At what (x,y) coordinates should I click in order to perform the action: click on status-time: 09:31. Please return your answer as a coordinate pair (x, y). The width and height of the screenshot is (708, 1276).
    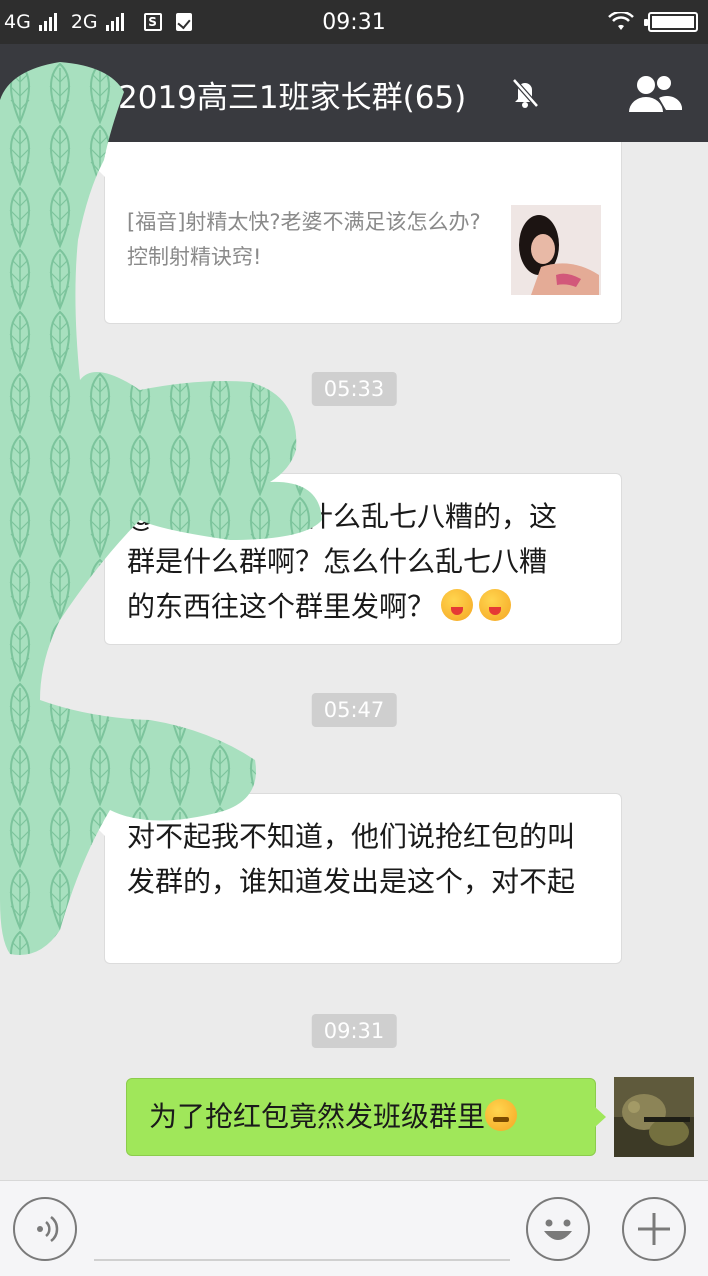
    Looking at the image, I should click on (354, 22).